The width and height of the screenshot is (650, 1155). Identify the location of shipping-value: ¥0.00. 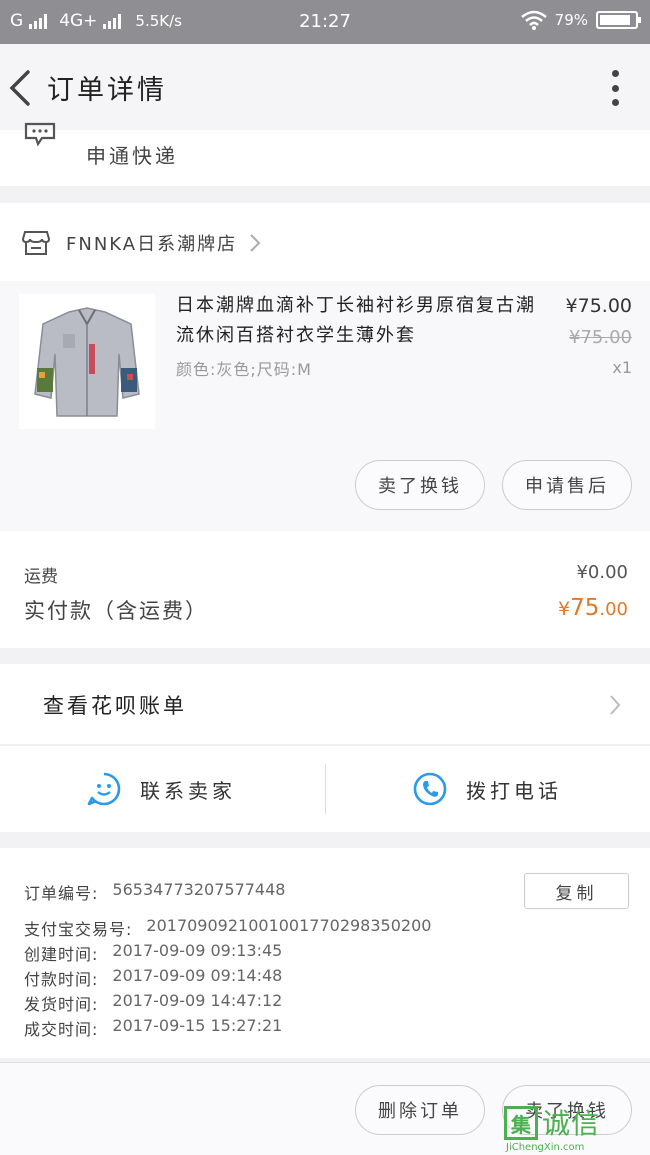
(602, 572).